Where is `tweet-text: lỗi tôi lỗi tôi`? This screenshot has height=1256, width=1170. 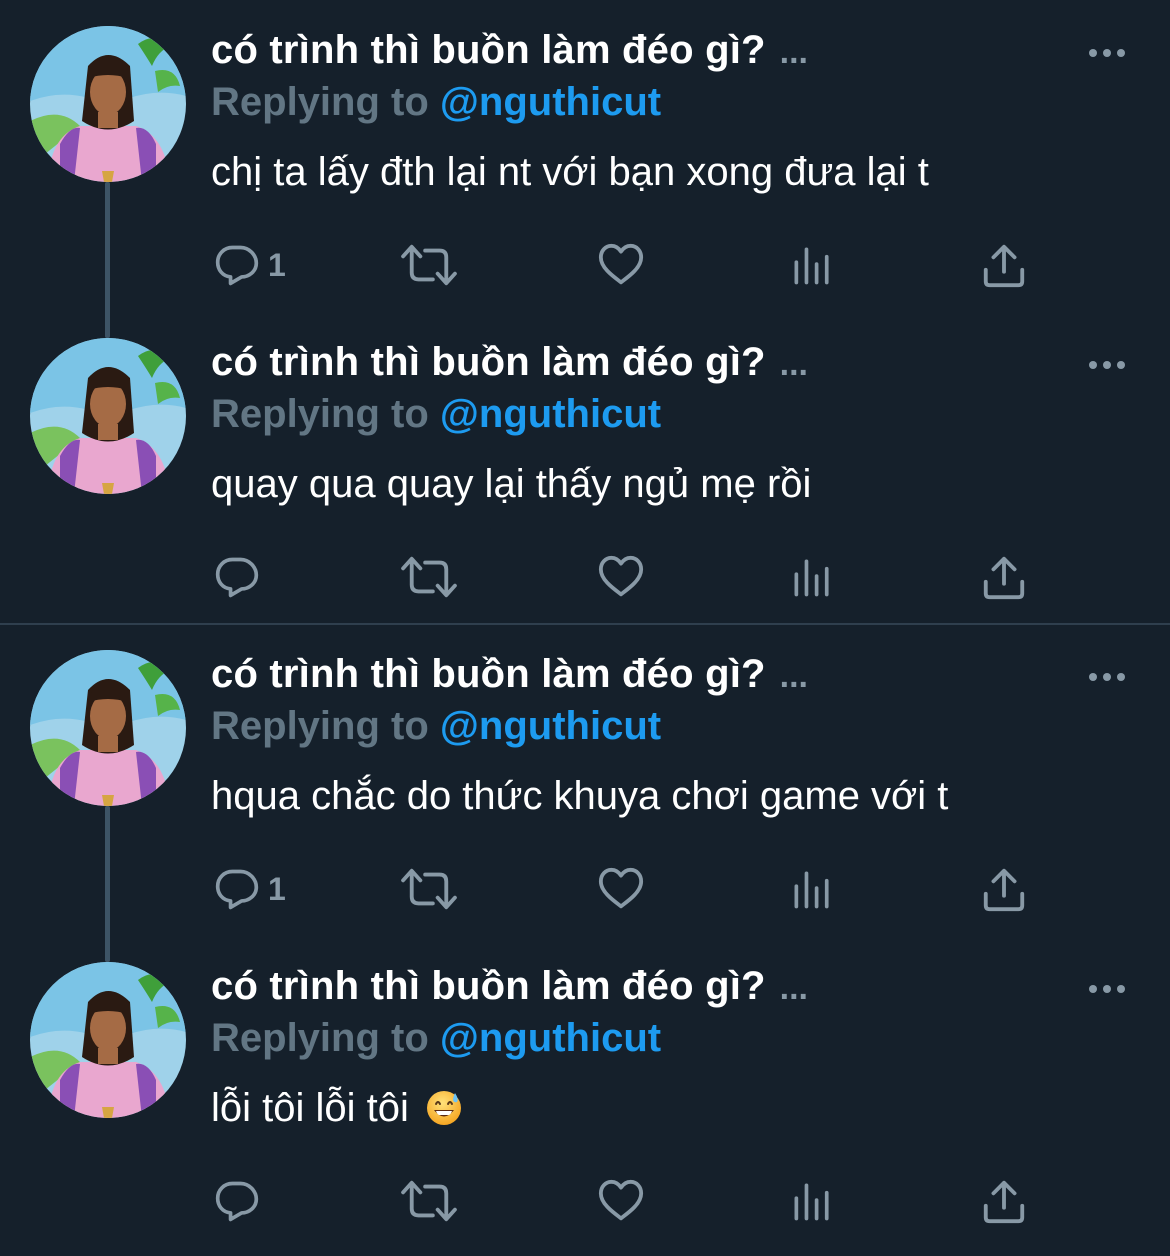
tweet-text: lỗi tôi lỗi tôi is located at coordinates (337, 1108).